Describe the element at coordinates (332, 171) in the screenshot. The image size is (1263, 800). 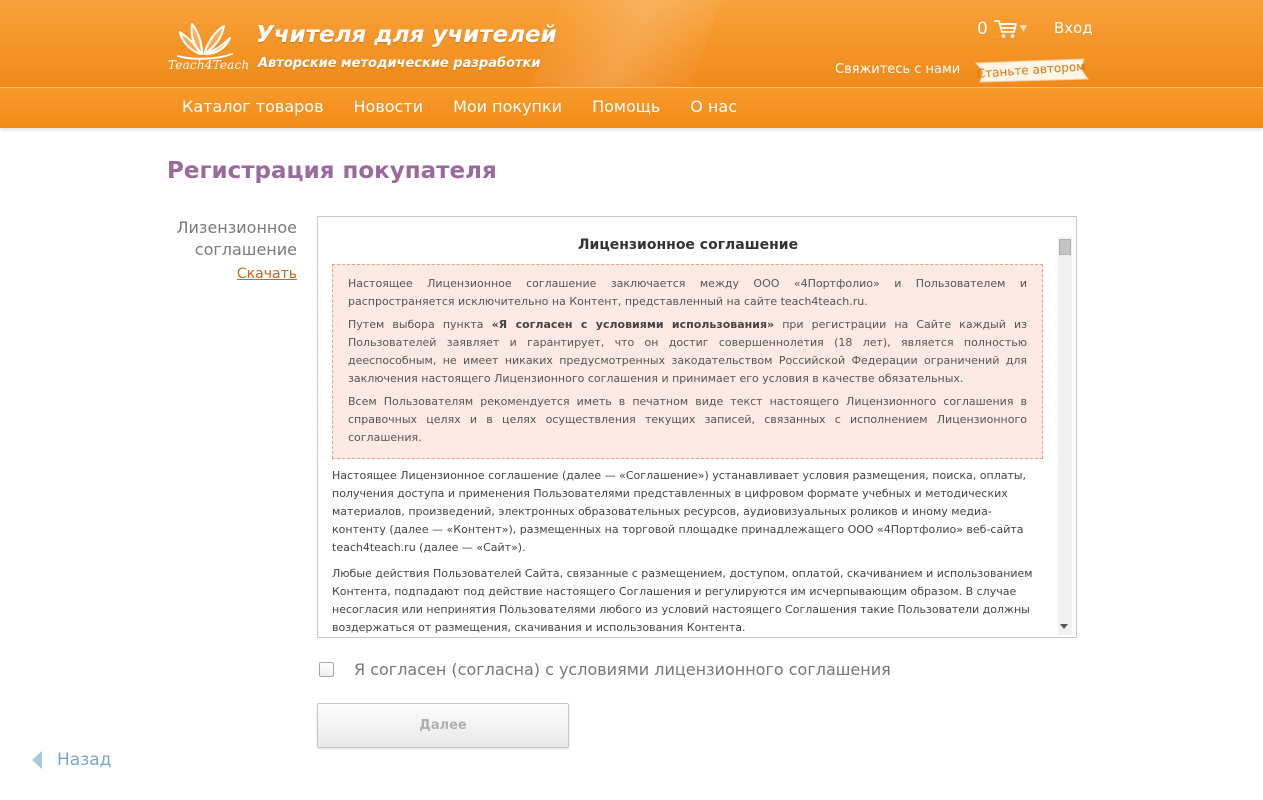
I see `page-title: Регистрация покупателя` at that location.